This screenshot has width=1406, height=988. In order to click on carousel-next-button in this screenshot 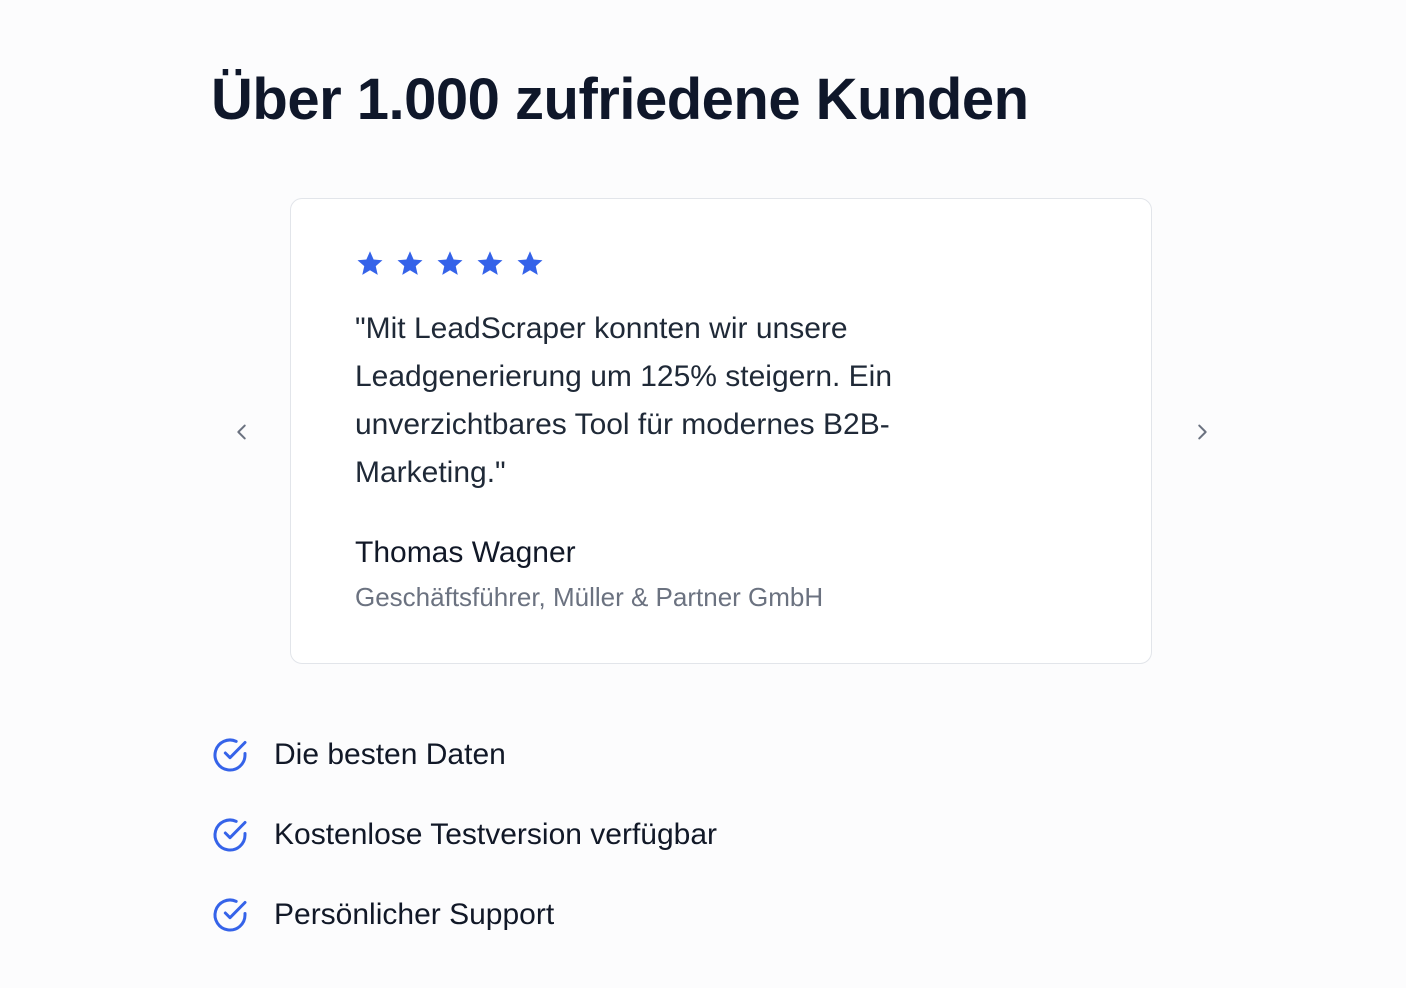, I will do `click(1202, 432)`.